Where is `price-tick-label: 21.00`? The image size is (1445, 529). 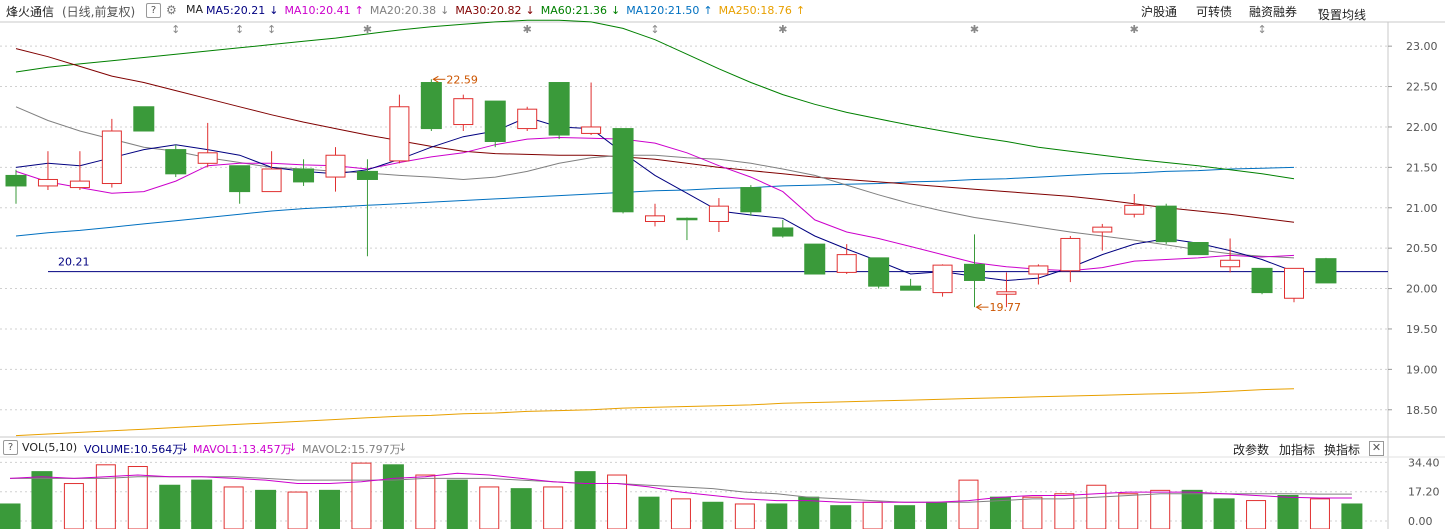 price-tick-label: 21.00 is located at coordinates (1422, 208).